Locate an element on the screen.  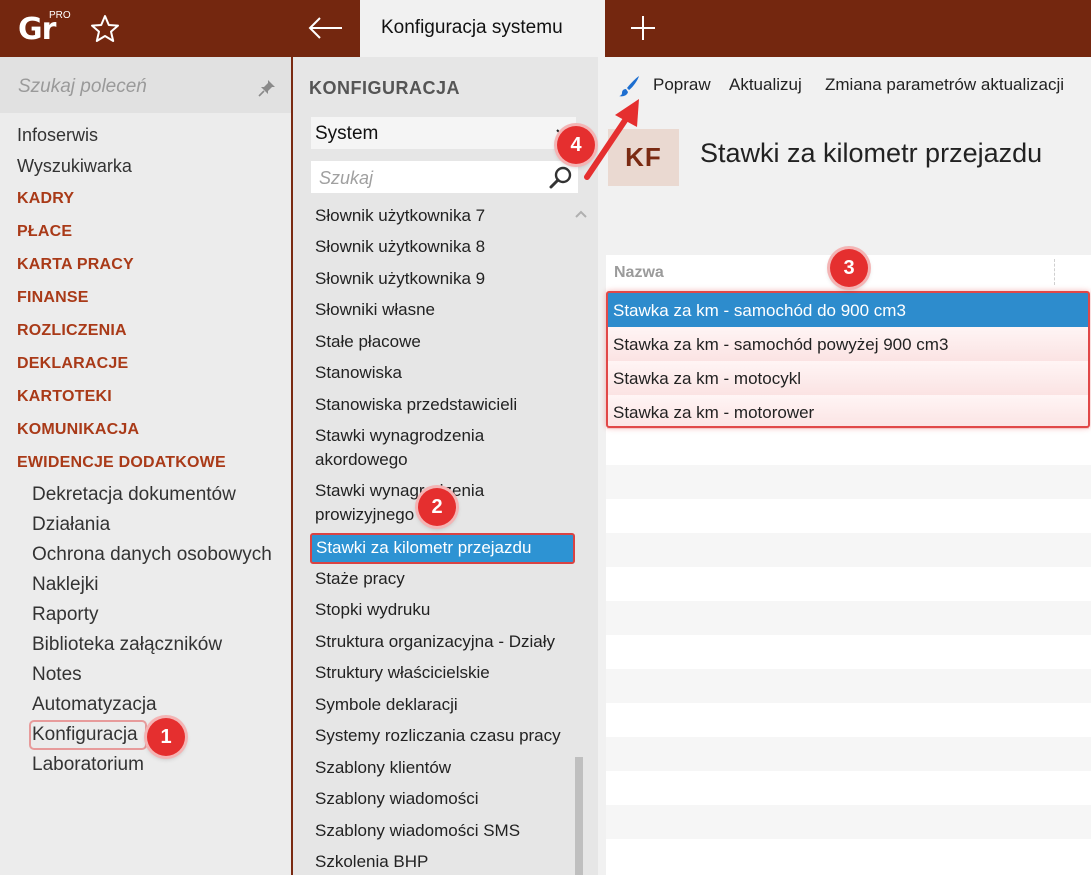
nav-item-automatyzacja: Automatyzacja is located at coordinates (94, 705).